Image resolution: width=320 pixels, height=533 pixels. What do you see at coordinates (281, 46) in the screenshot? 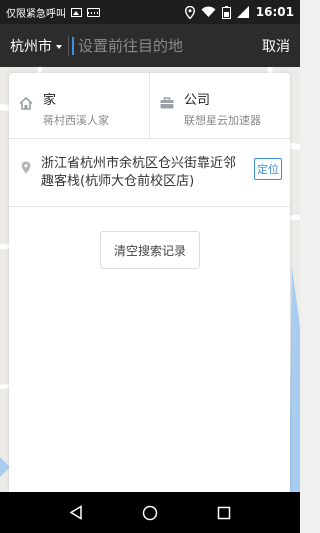
I see `cancel-button: 取消` at bounding box center [281, 46].